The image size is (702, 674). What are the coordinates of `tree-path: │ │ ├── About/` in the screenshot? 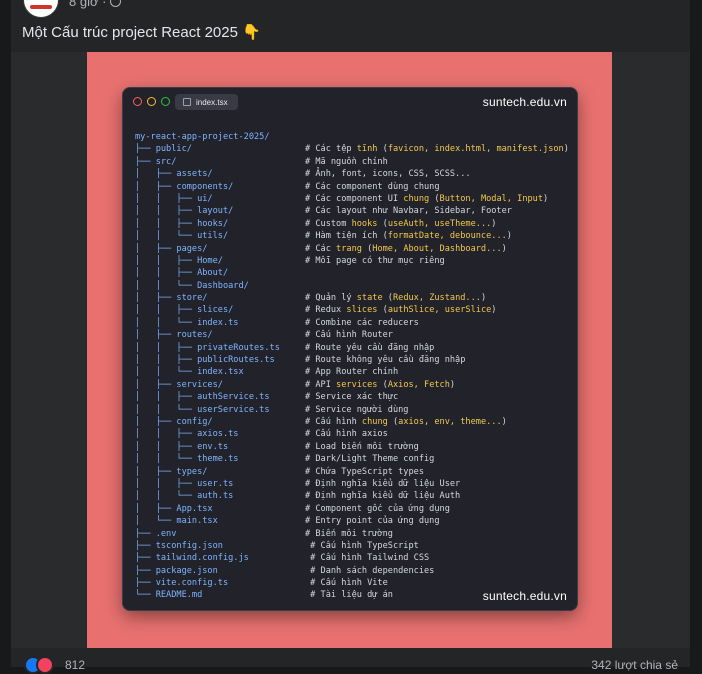 It's located at (182, 273).